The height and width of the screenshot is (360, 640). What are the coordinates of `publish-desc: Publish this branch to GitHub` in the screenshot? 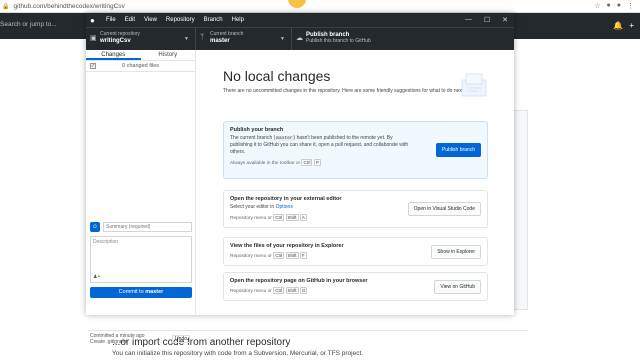 It's located at (338, 41).